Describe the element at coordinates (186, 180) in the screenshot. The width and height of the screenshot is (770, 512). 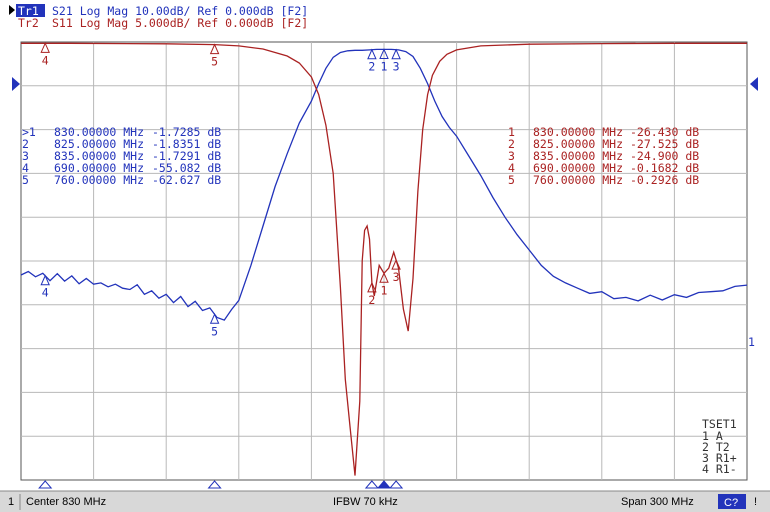
I see `marker-value: -62.627 dB` at that location.